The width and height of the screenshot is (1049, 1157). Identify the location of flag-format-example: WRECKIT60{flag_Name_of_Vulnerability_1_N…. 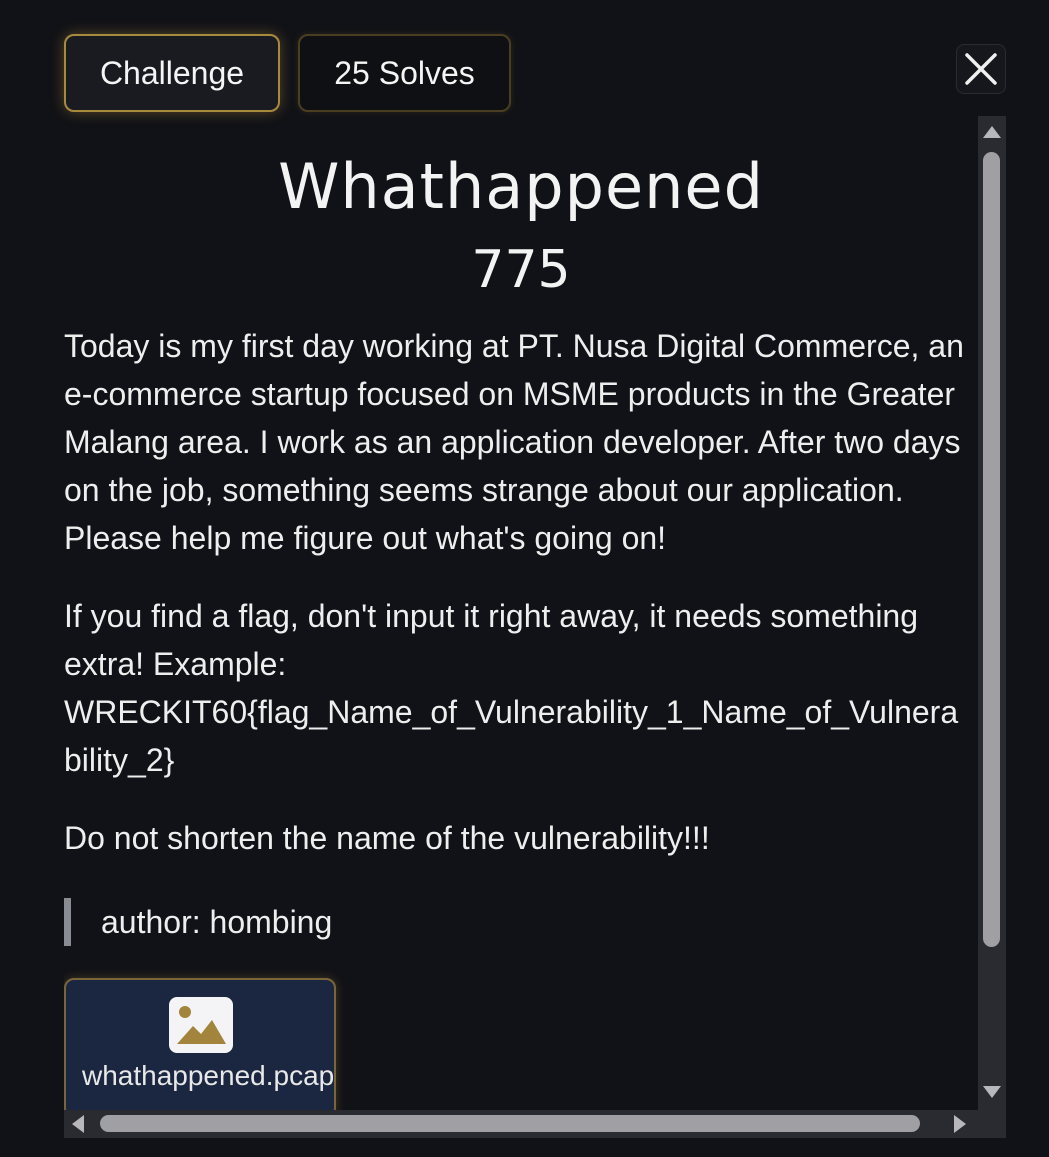
(511, 736).